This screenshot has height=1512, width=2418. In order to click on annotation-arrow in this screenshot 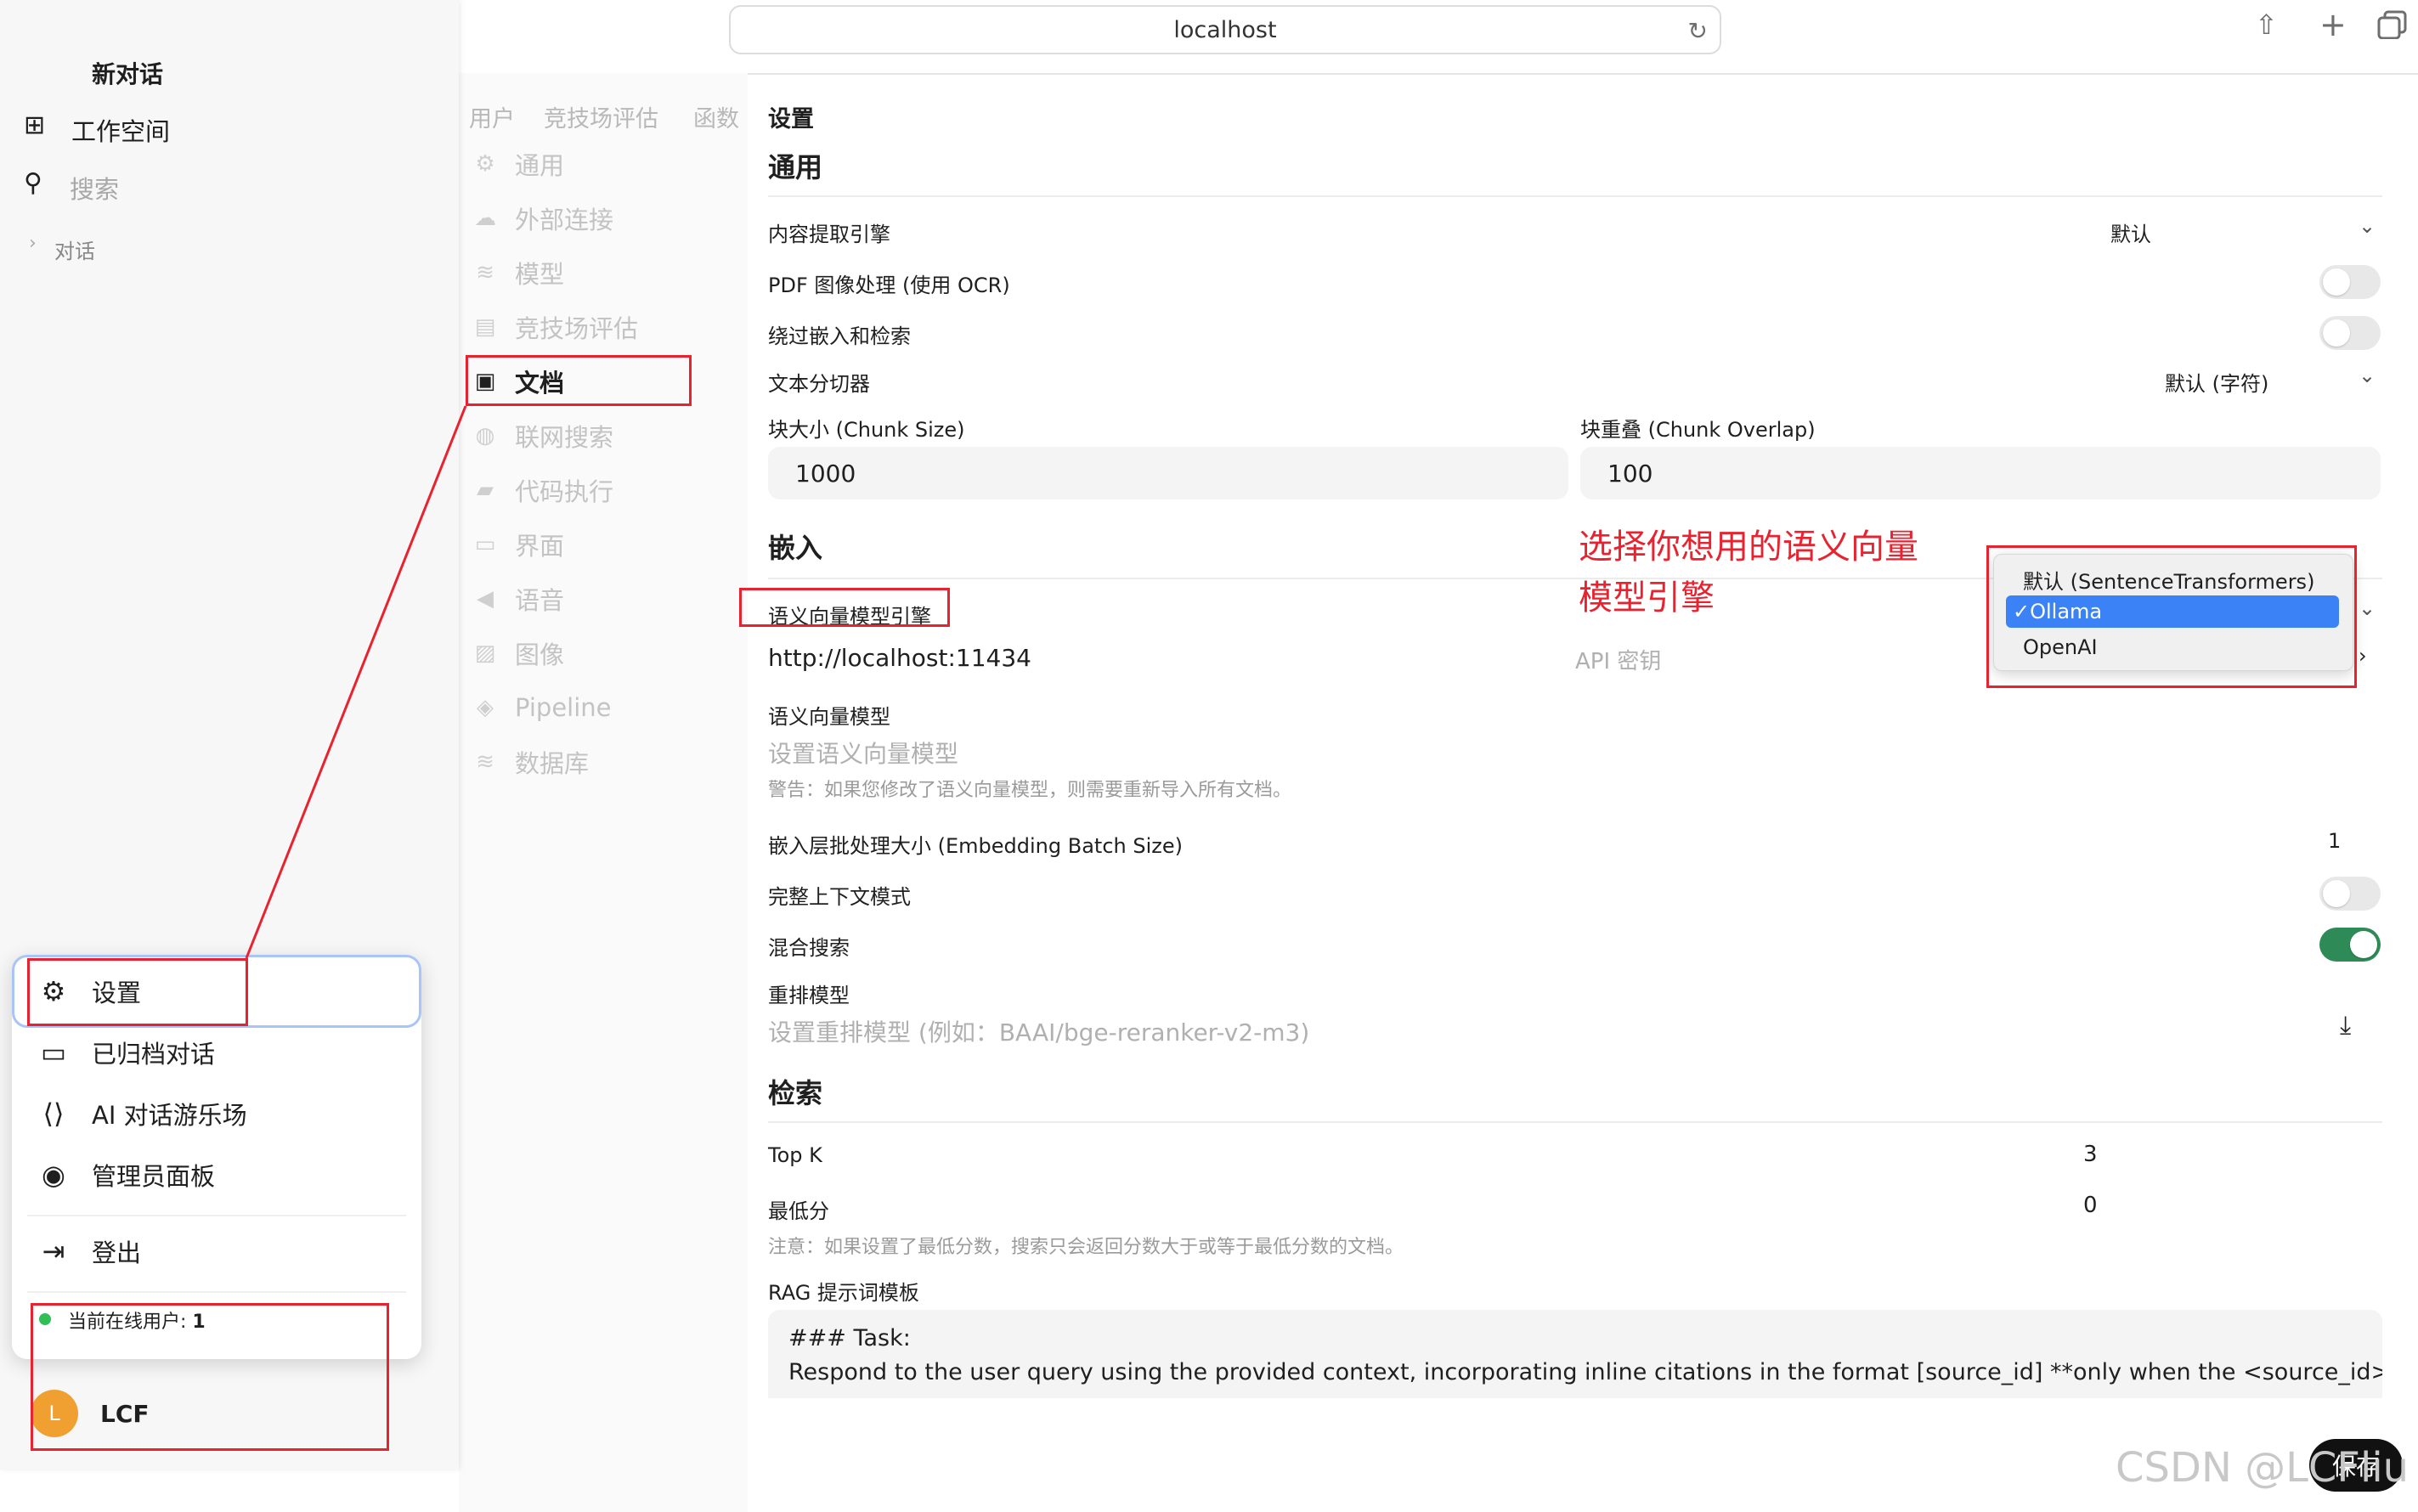, I will do `click(356, 682)`.